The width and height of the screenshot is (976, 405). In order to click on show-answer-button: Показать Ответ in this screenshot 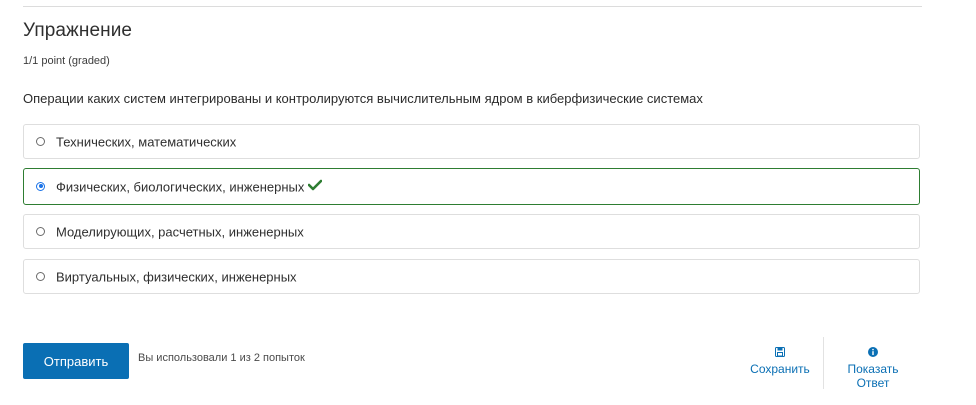, I will do `click(873, 368)`.